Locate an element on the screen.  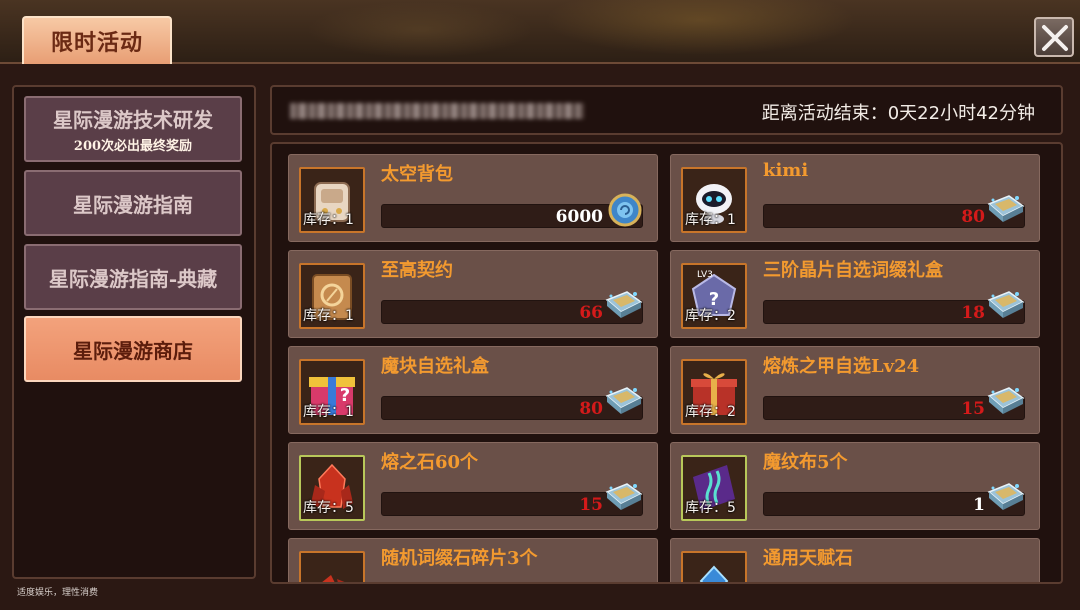
red-crystal-icon: 库存：5 is located at coordinates (332, 488).